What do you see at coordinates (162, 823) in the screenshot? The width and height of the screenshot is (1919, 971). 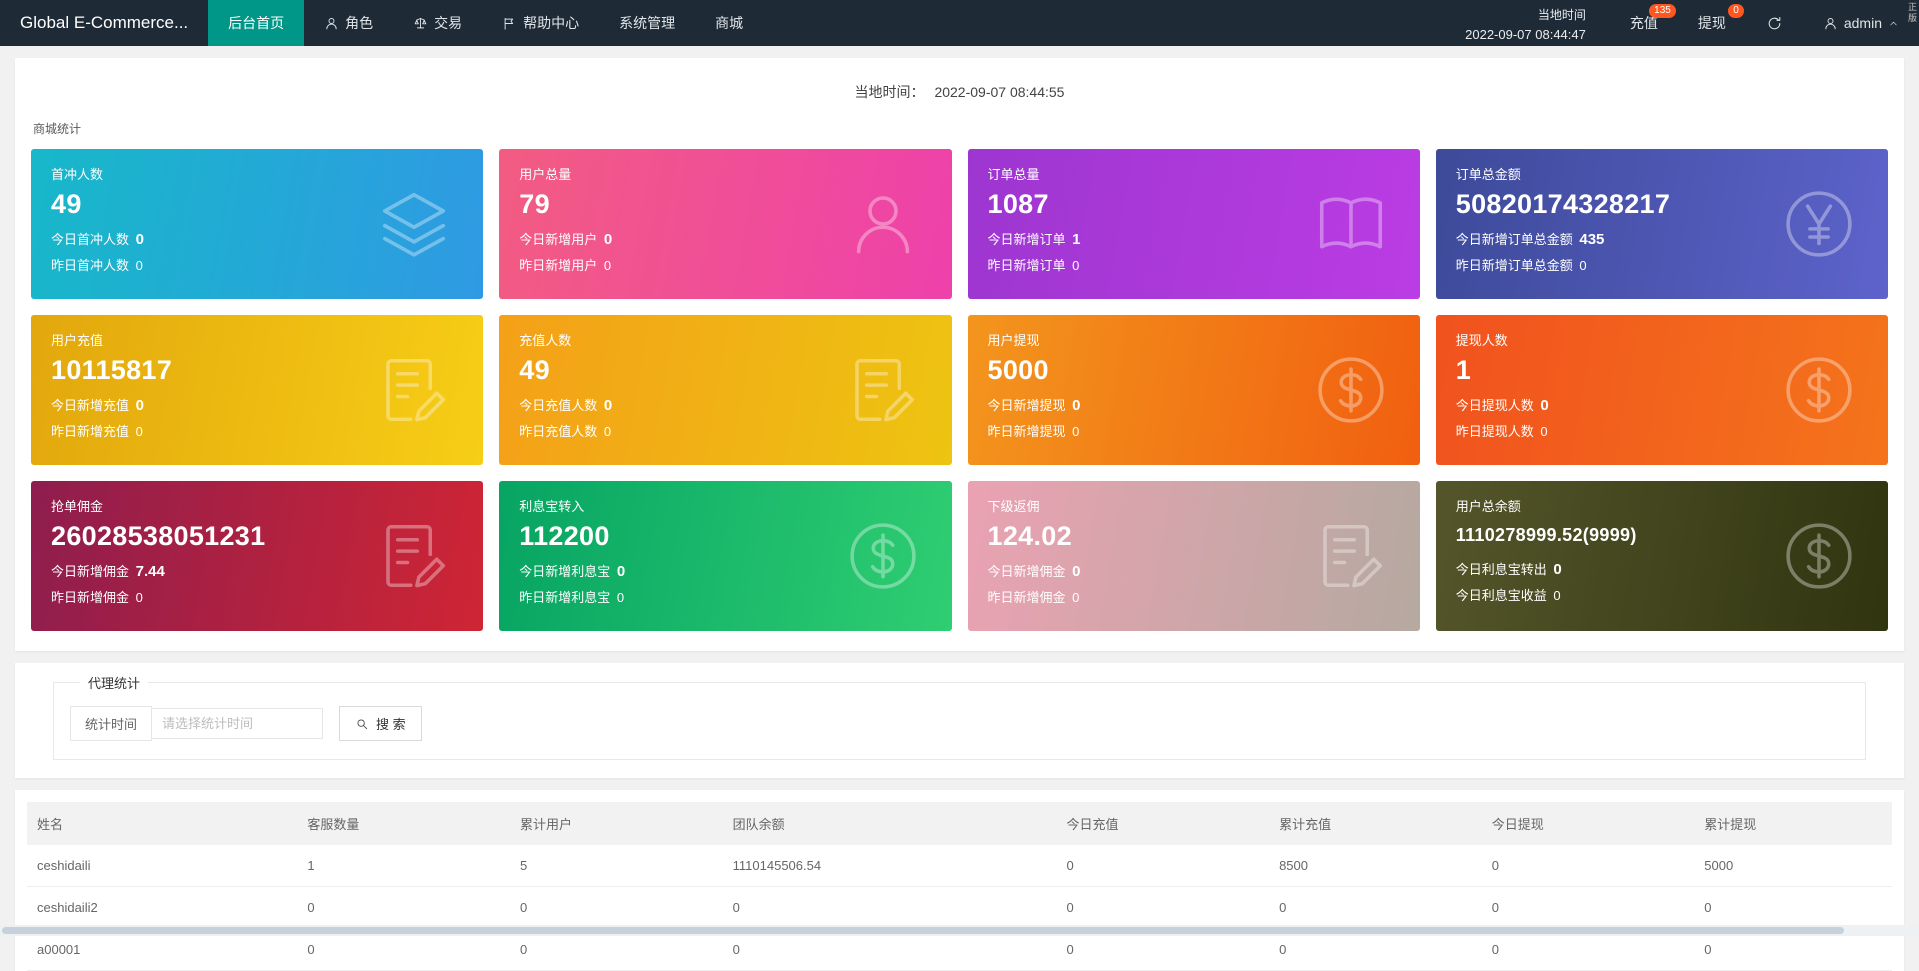 I see `col-header-name: 姓名` at bounding box center [162, 823].